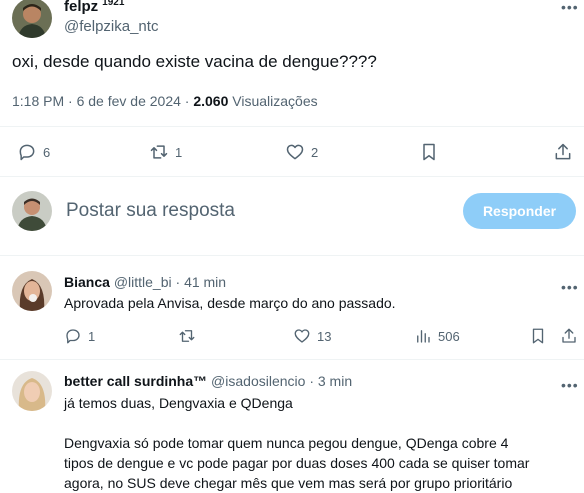  I want to click on reply-display-name: better call surdinha™, so click(135, 381).